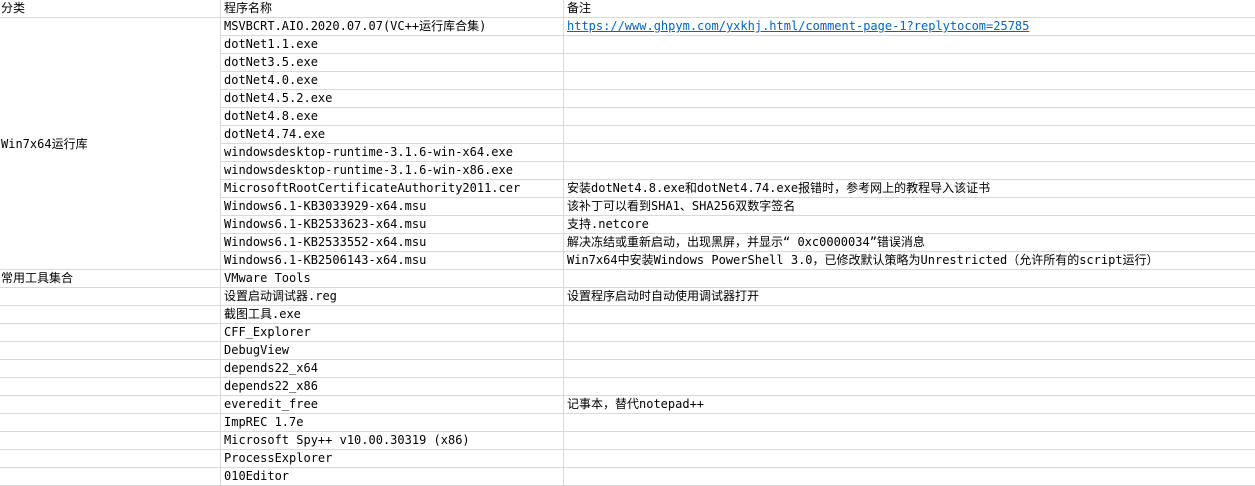  I want to click on note-cell: 支持.netcore, so click(909, 224).